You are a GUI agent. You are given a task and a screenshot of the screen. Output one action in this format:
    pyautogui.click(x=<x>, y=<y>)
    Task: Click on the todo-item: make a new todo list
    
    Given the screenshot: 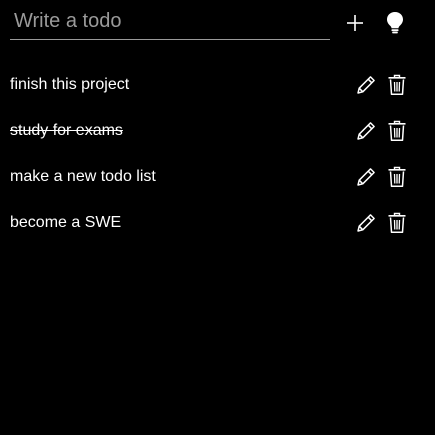 What is the action you would take?
    pyautogui.click(x=217, y=177)
    